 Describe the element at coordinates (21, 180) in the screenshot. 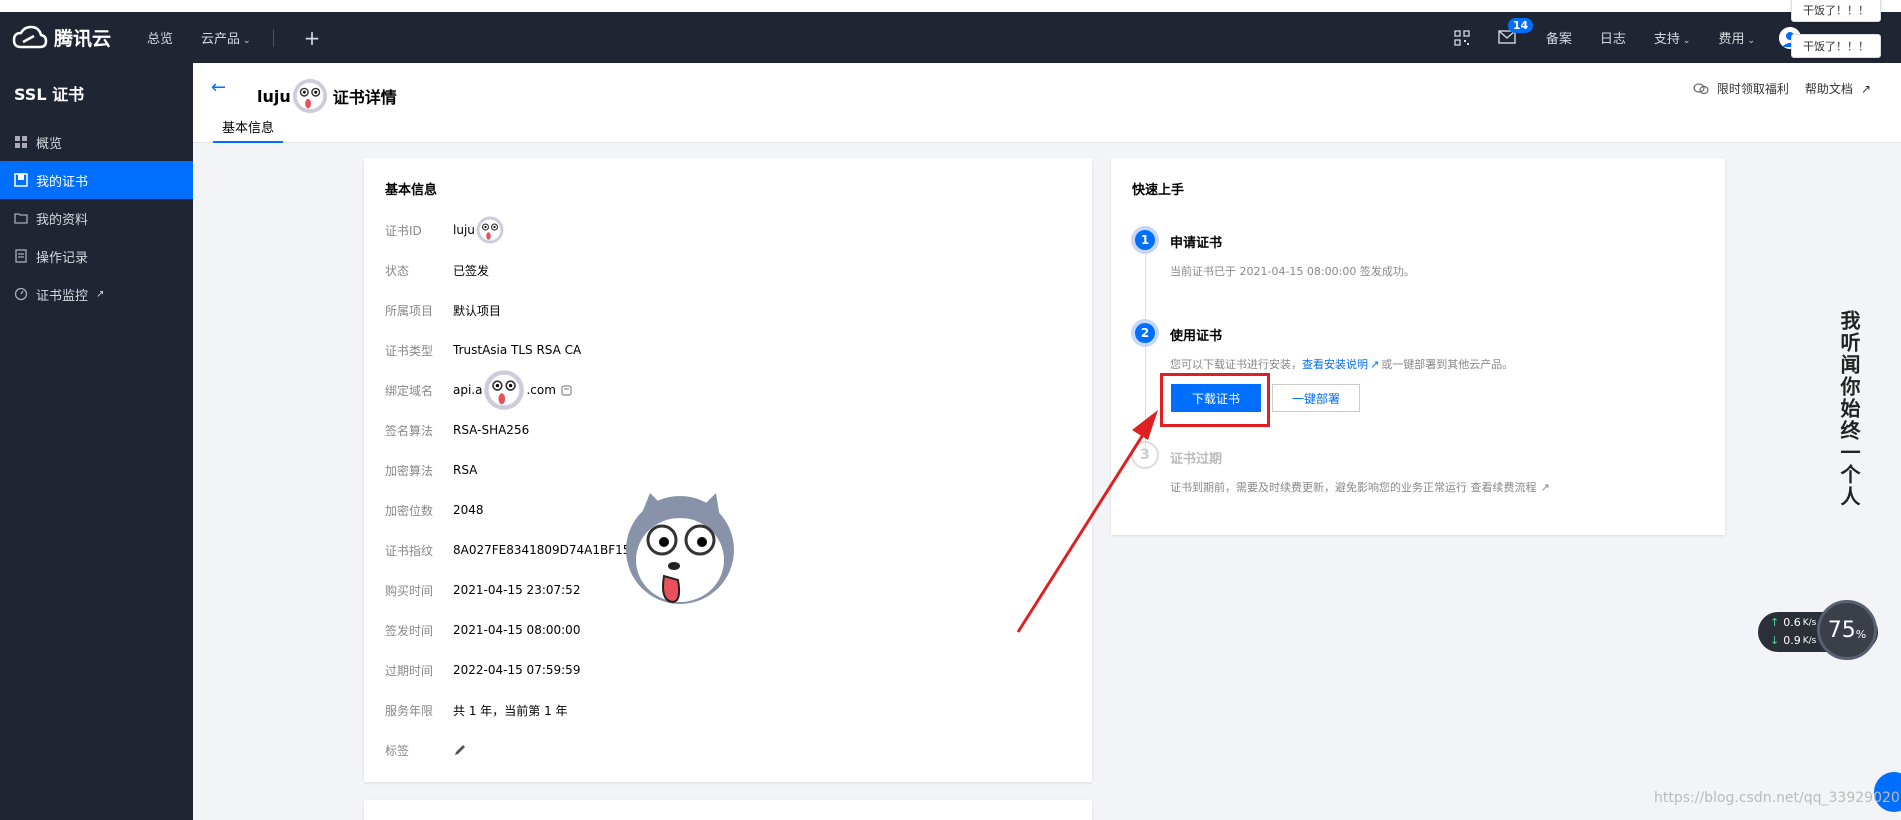

I see `certificate-icon` at that location.